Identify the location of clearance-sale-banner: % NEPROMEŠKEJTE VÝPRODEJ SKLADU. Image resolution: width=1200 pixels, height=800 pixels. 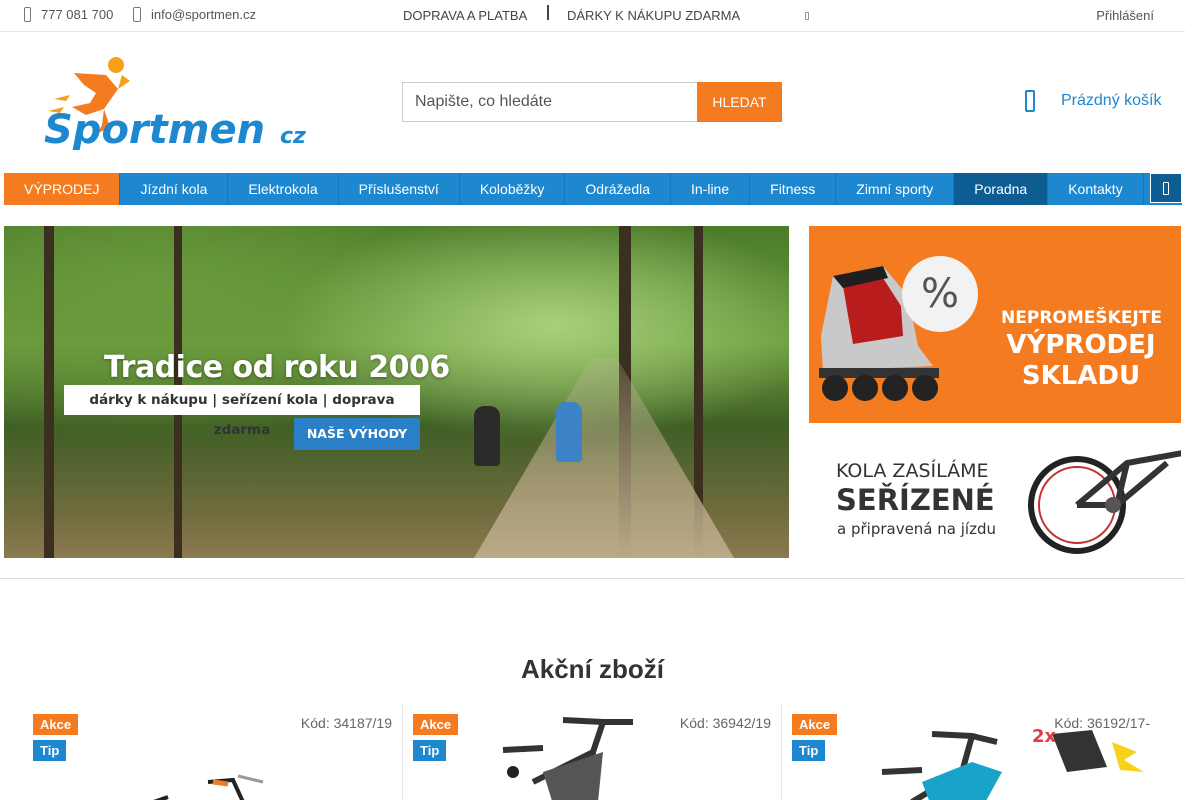
(995, 324).